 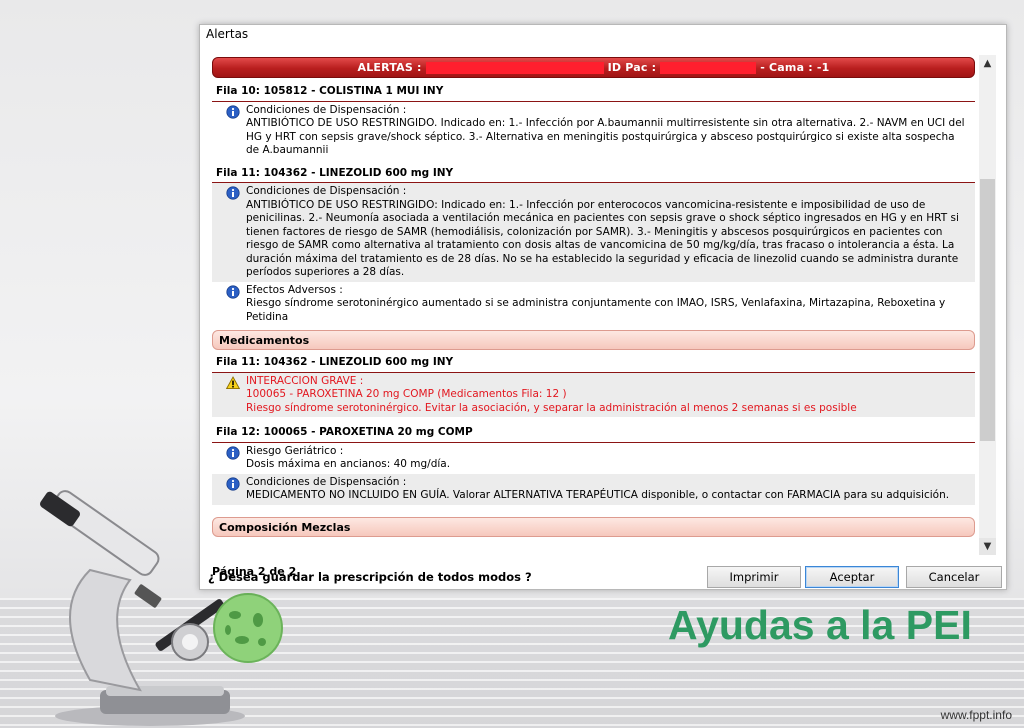 I want to click on section-composicion-mezclas: Composición Mezclas, so click(x=593, y=526).